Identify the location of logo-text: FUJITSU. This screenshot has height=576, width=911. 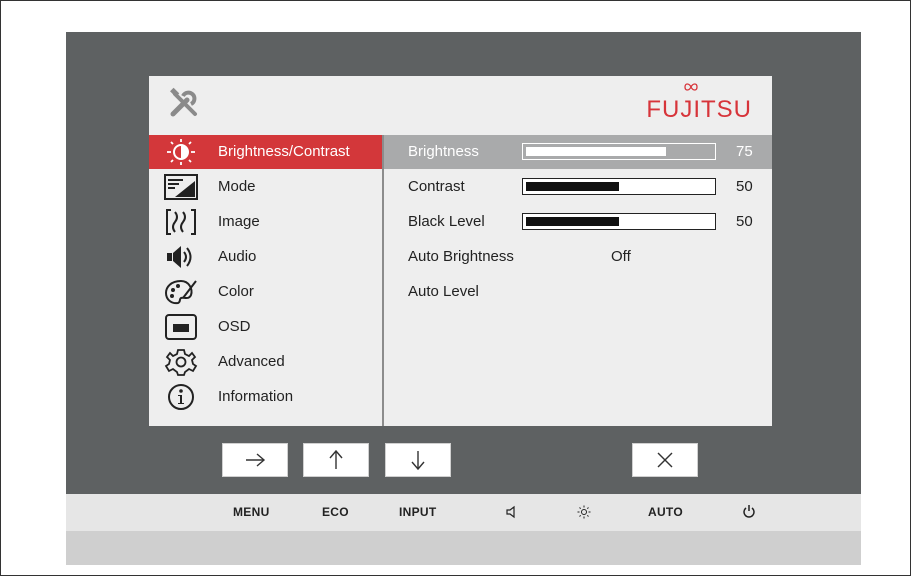
(699, 109).